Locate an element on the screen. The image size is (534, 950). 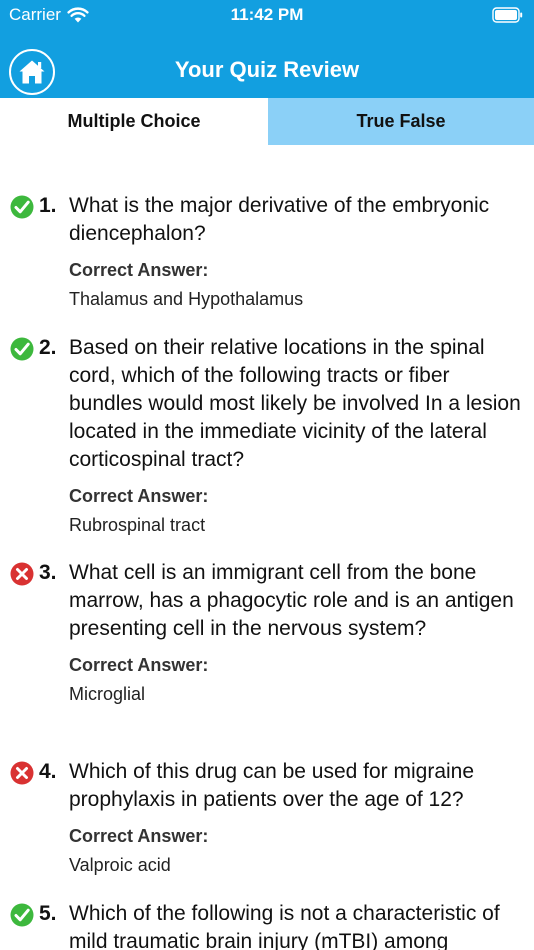
correct-answer-text: Valproic acid is located at coordinates (120, 865).